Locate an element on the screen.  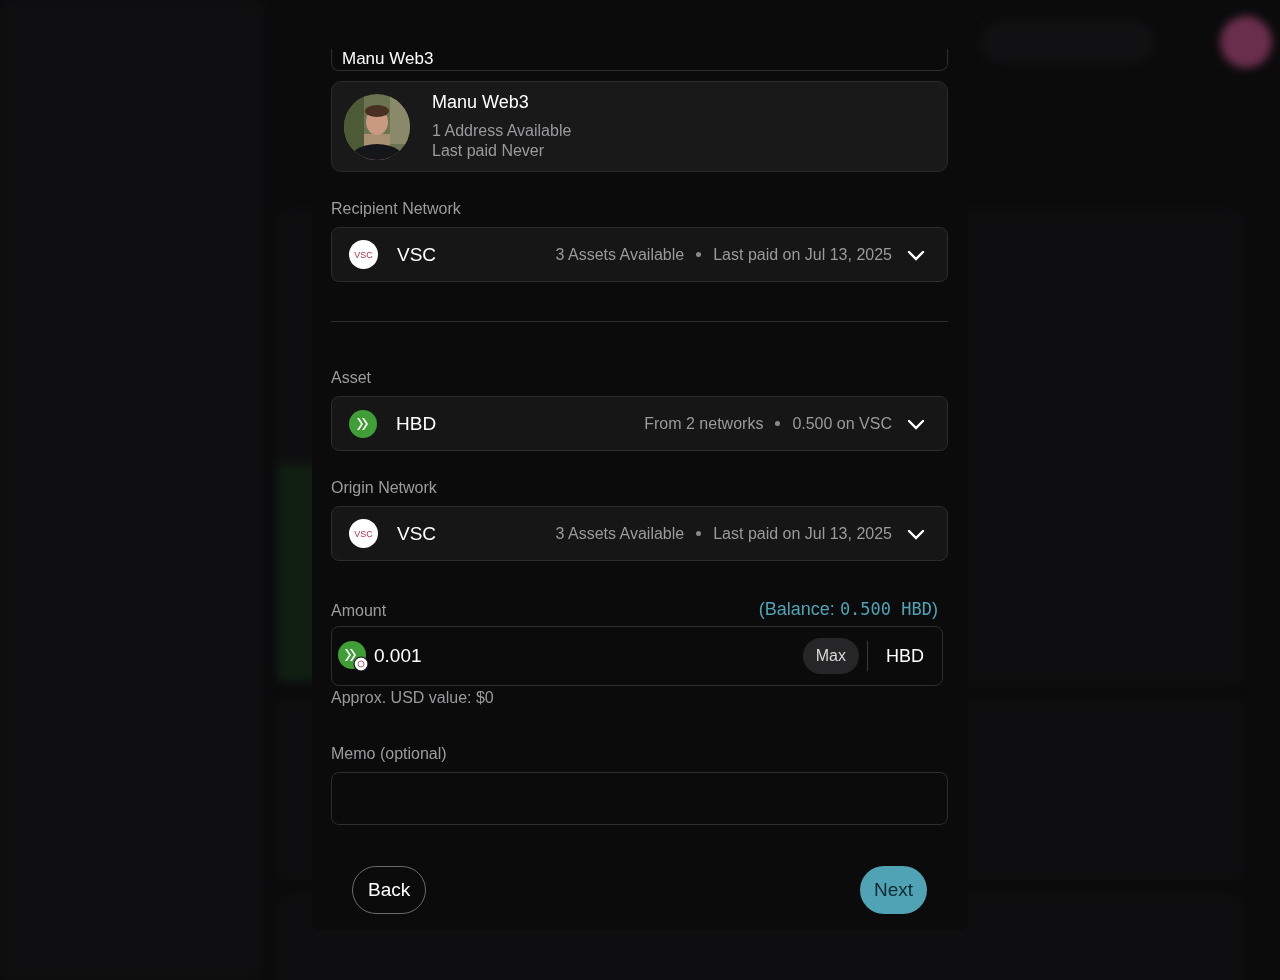
contact-card: Manu Web3 1 Address Available Last paid Never is located at coordinates (639, 126).